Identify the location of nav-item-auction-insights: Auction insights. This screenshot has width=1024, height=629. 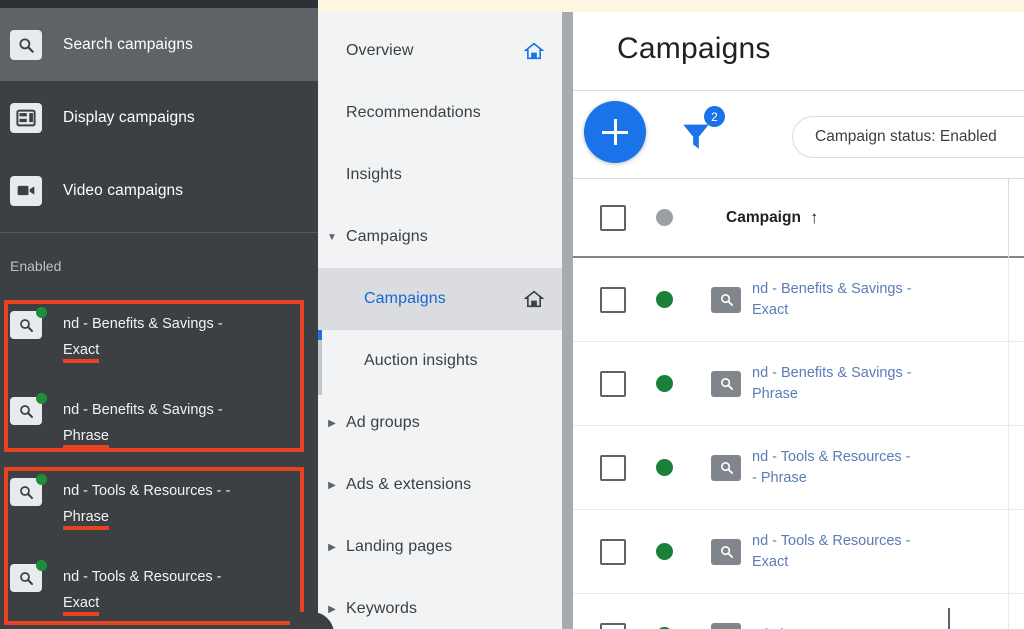
(440, 361).